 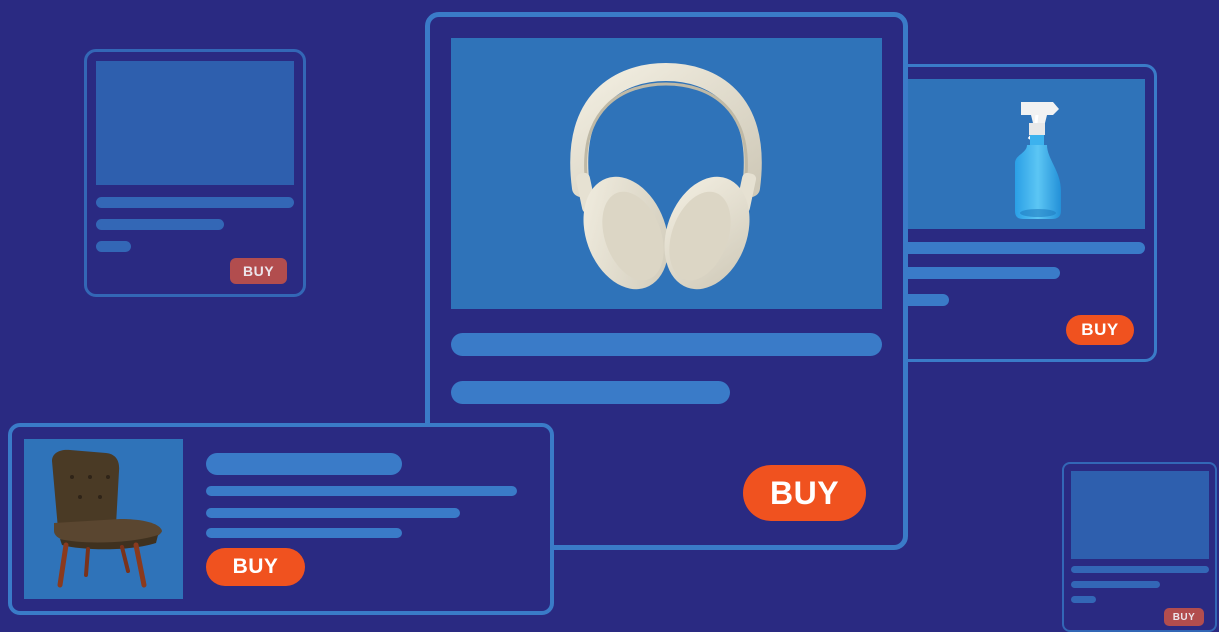 I want to click on spray-bottle-icon, so click(x=1038, y=160).